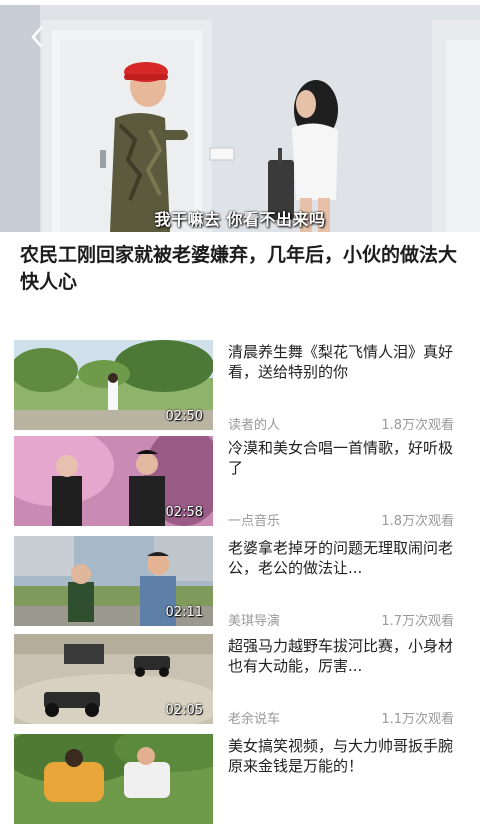 The width and height of the screenshot is (480, 828). What do you see at coordinates (341, 756) in the screenshot?
I see `related-video-title: 美女搞笑视频，与大力帅哥扳手腕原来金钱是万能的！` at bounding box center [341, 756].